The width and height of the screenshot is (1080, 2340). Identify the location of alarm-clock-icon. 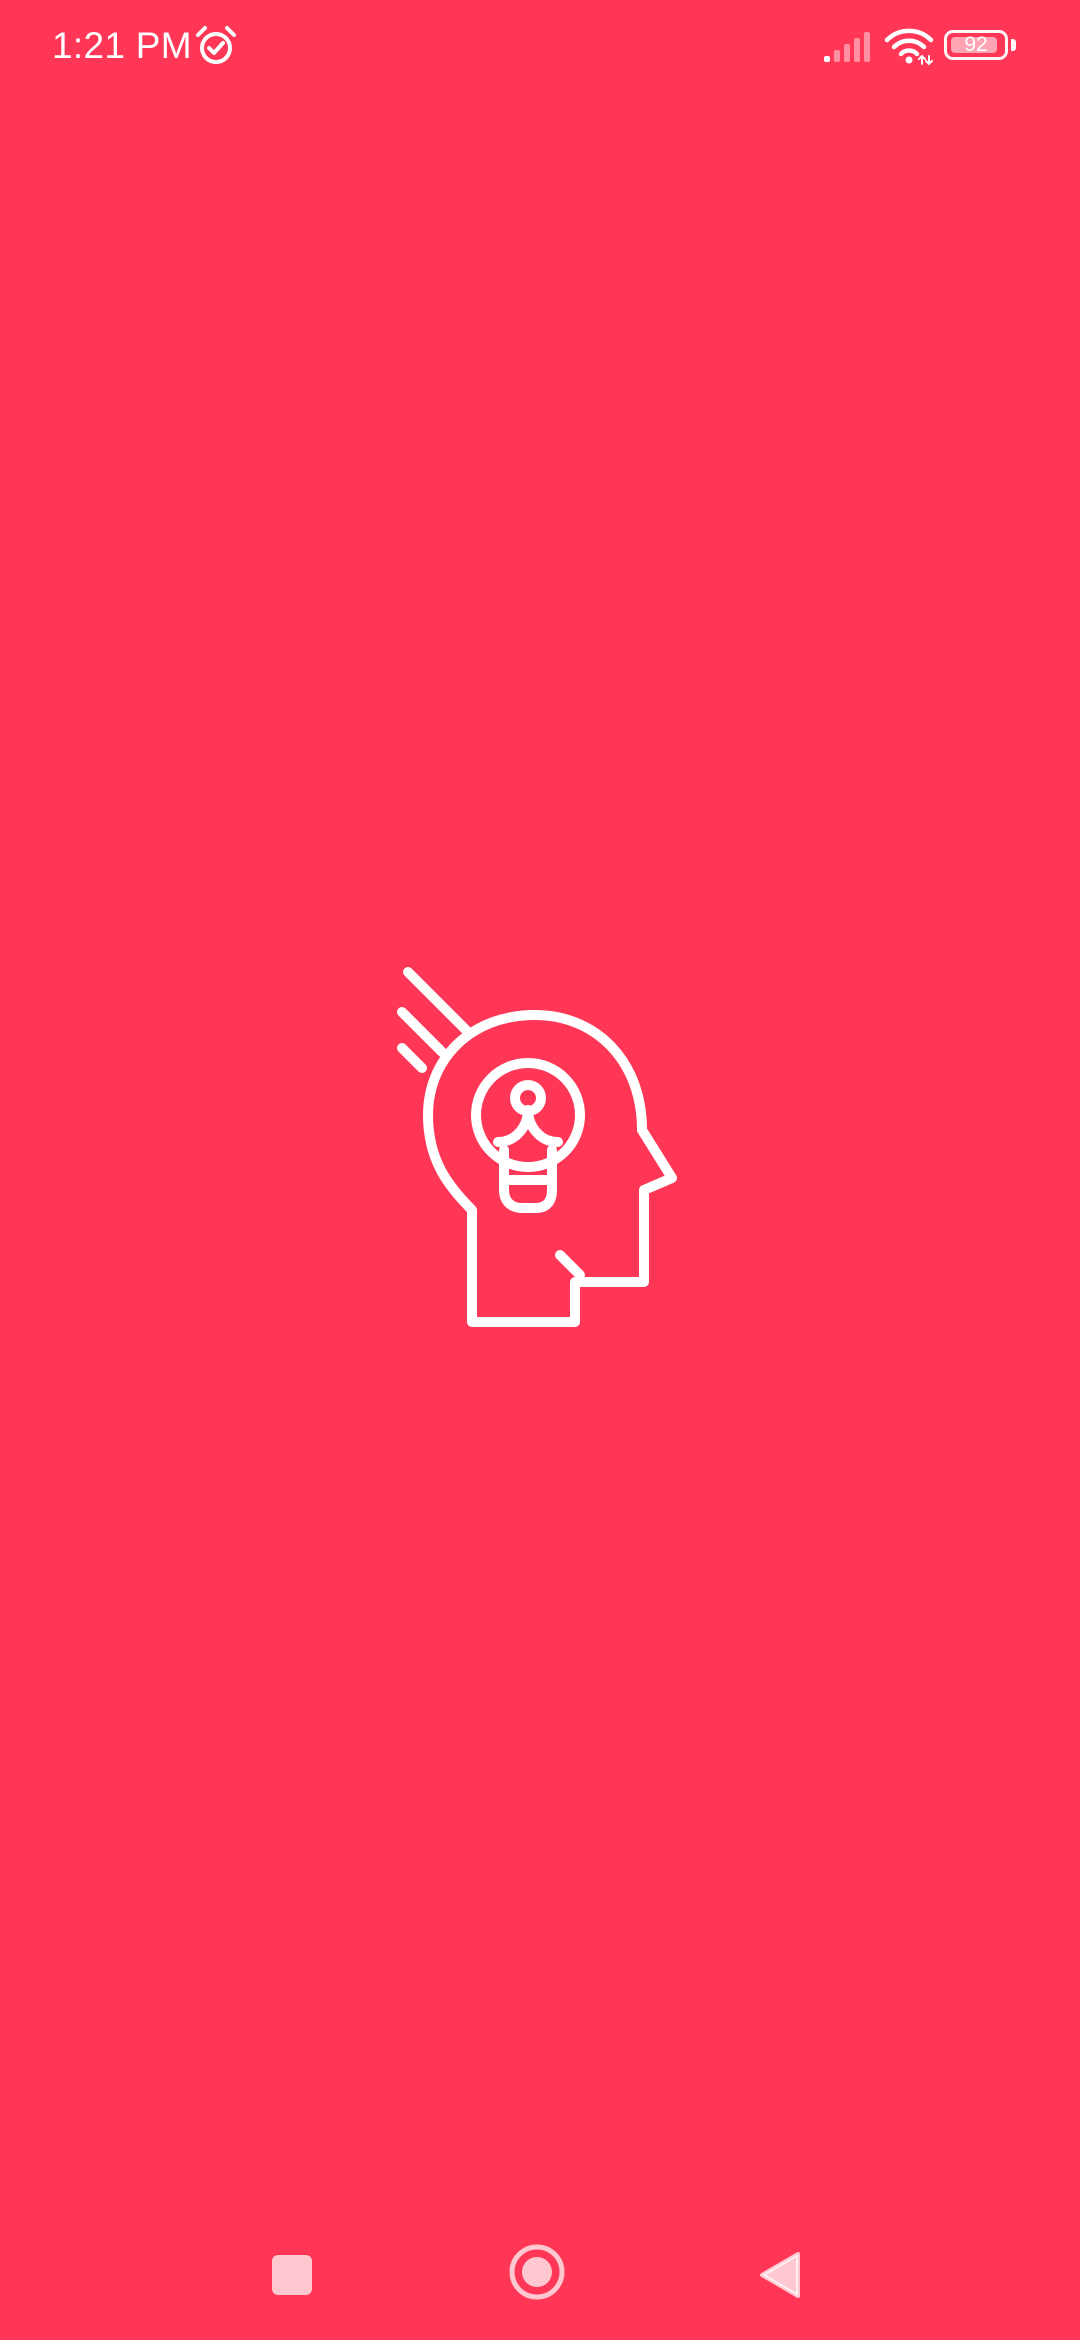
(216, 45).